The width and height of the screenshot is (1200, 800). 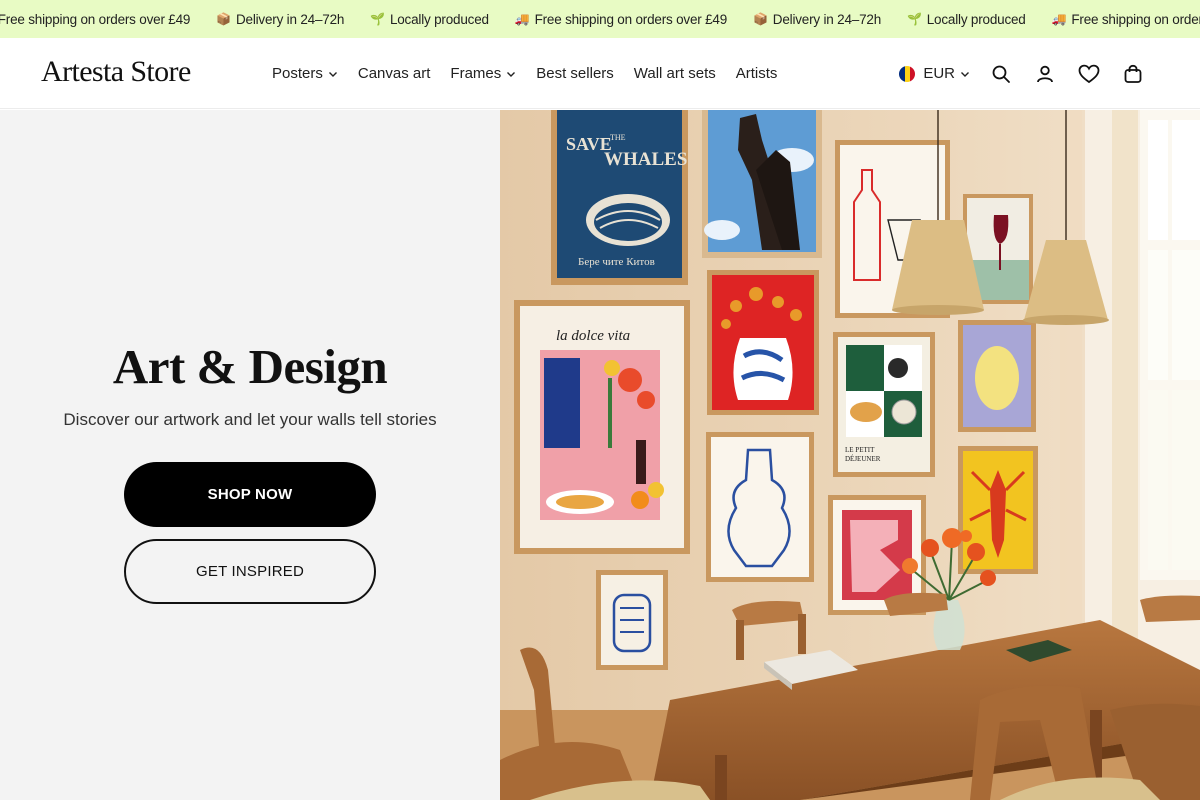 What do you see at coordinates (760, 507) in the screenshot?
I see `poster-blue-line-vase` at bounding box center [760, 507].